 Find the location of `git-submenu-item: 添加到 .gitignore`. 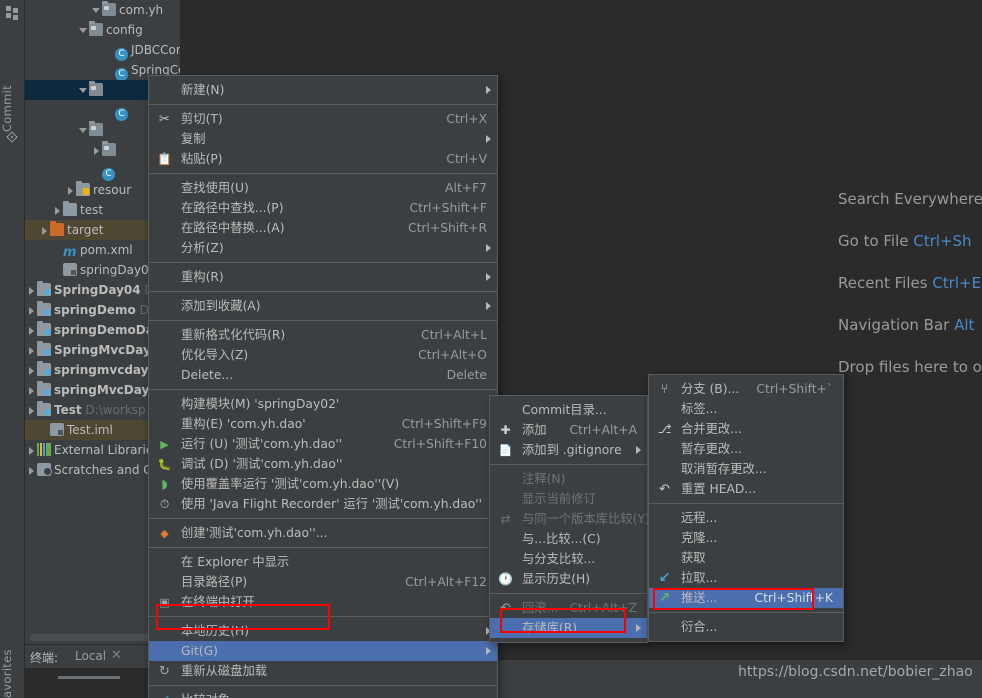

git-submenu-item: 添加到 .gitignore is located at coordinates (568, 450).